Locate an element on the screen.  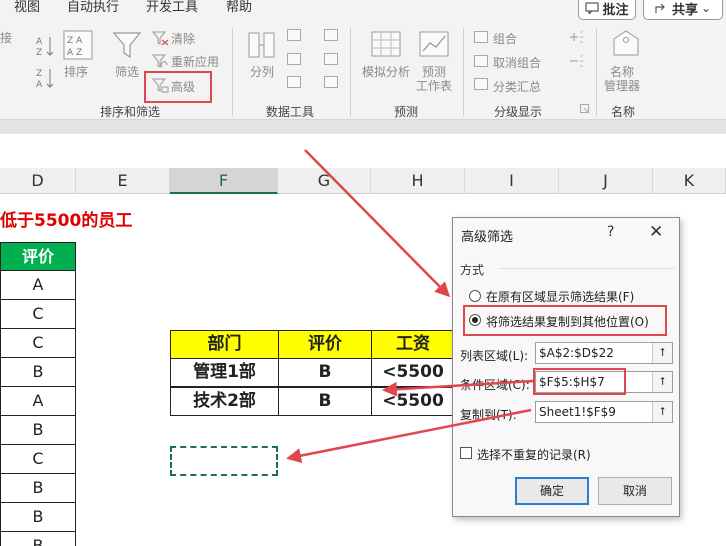
arrow-to-target-cell is located at coordinates (409, 436).